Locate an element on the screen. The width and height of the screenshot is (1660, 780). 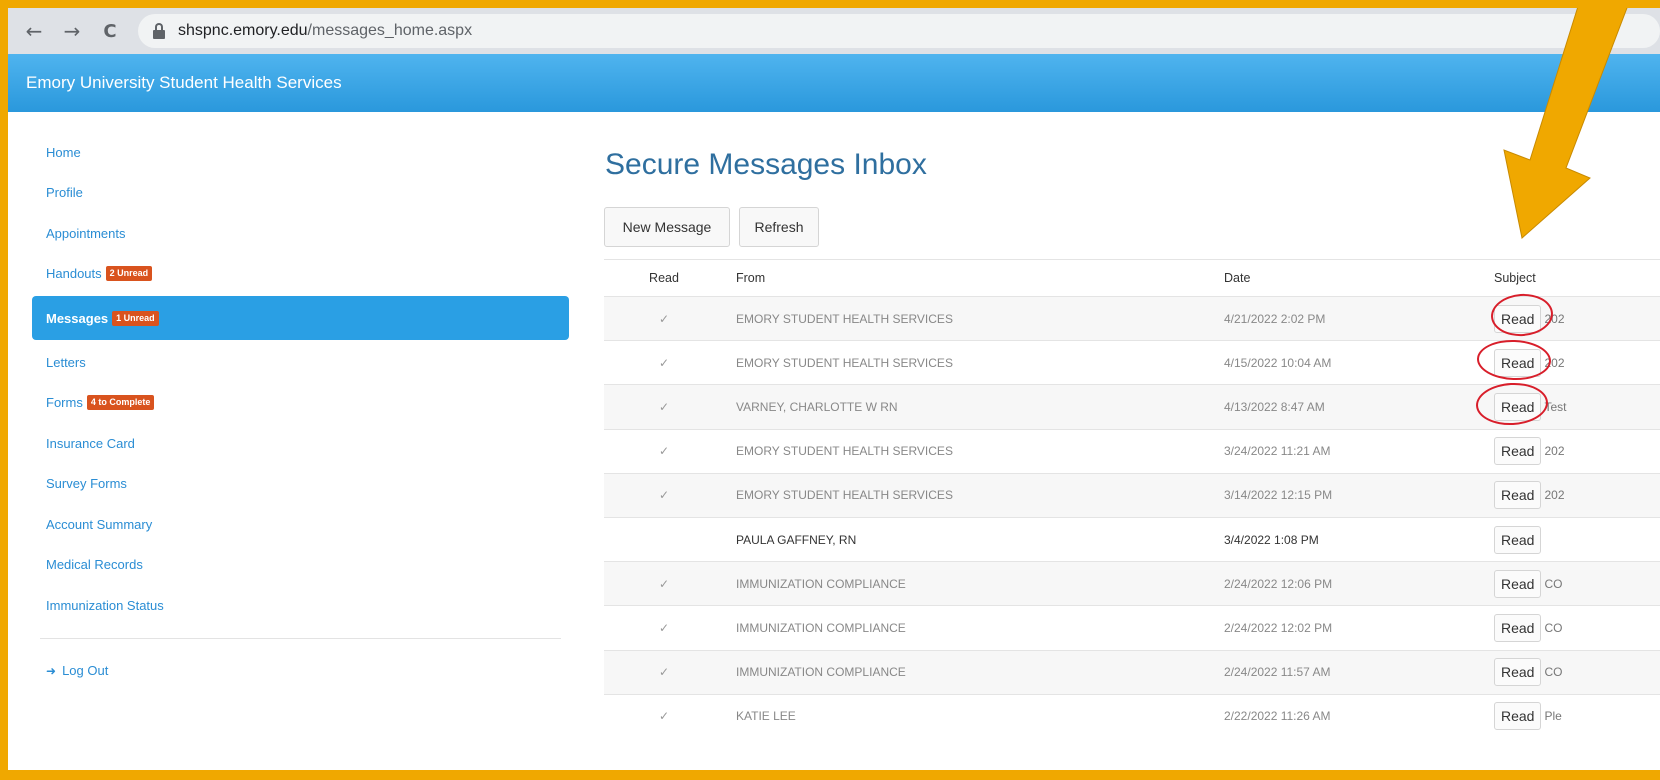
message-subject: Ple is located at coordinates (1553, 716).